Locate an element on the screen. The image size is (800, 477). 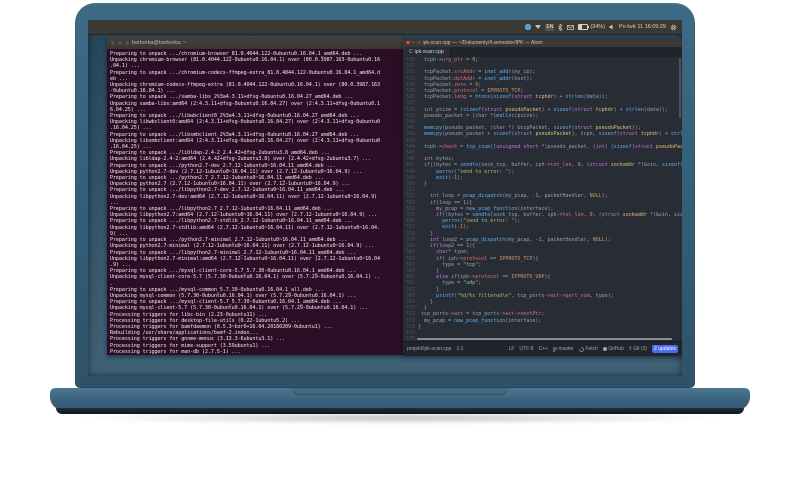
editor-tabbar: C ipk-scan.cpp is located at coordinates (542, 52).